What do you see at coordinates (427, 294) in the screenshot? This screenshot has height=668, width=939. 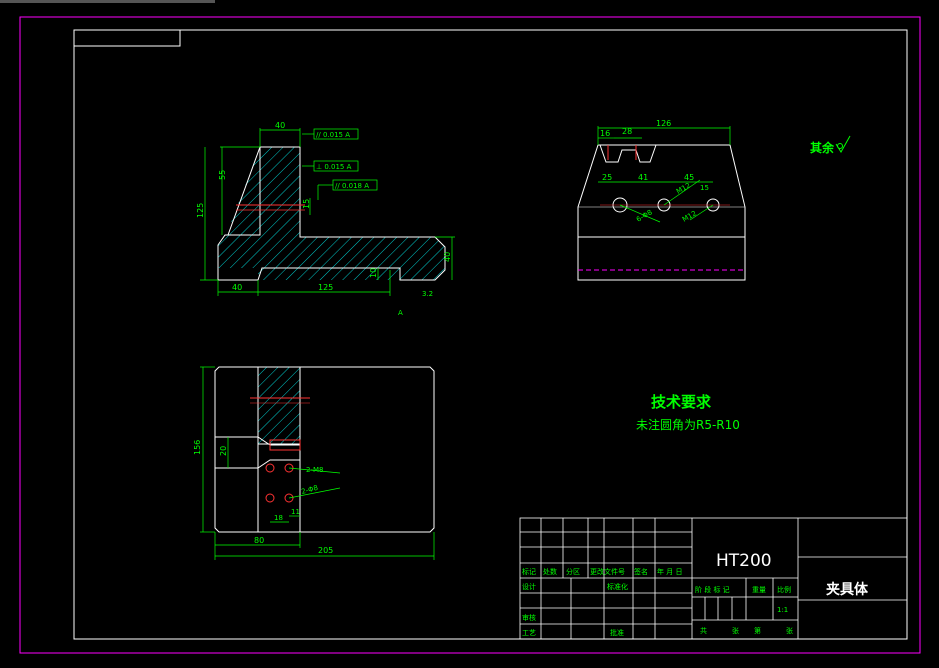 I see `roughness-label: 3.2` at bounding box center [427, 294].